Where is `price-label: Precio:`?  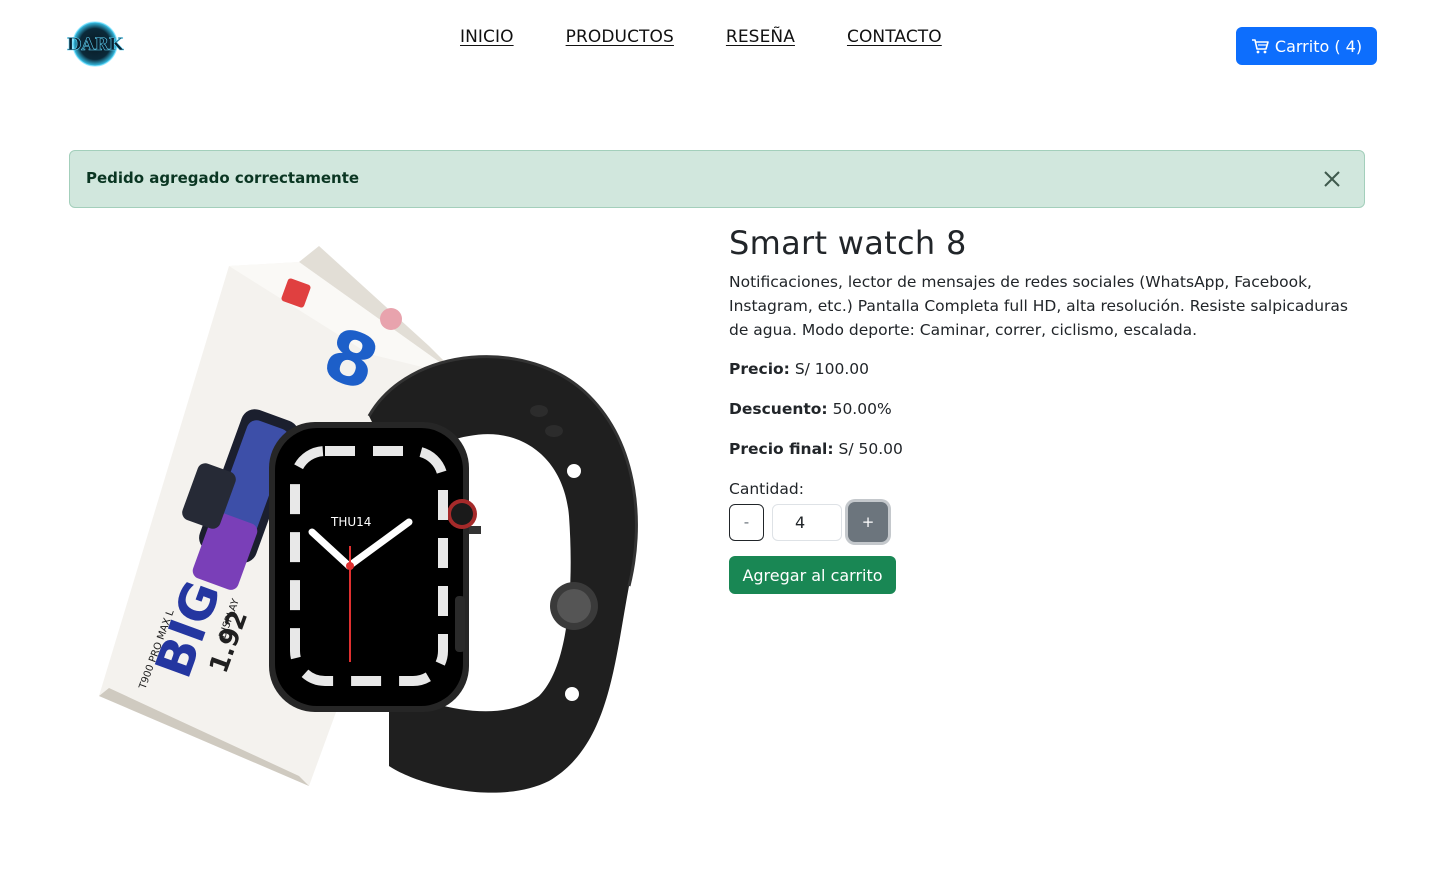
price-label: Precio: is located at coordinates (759, 369).